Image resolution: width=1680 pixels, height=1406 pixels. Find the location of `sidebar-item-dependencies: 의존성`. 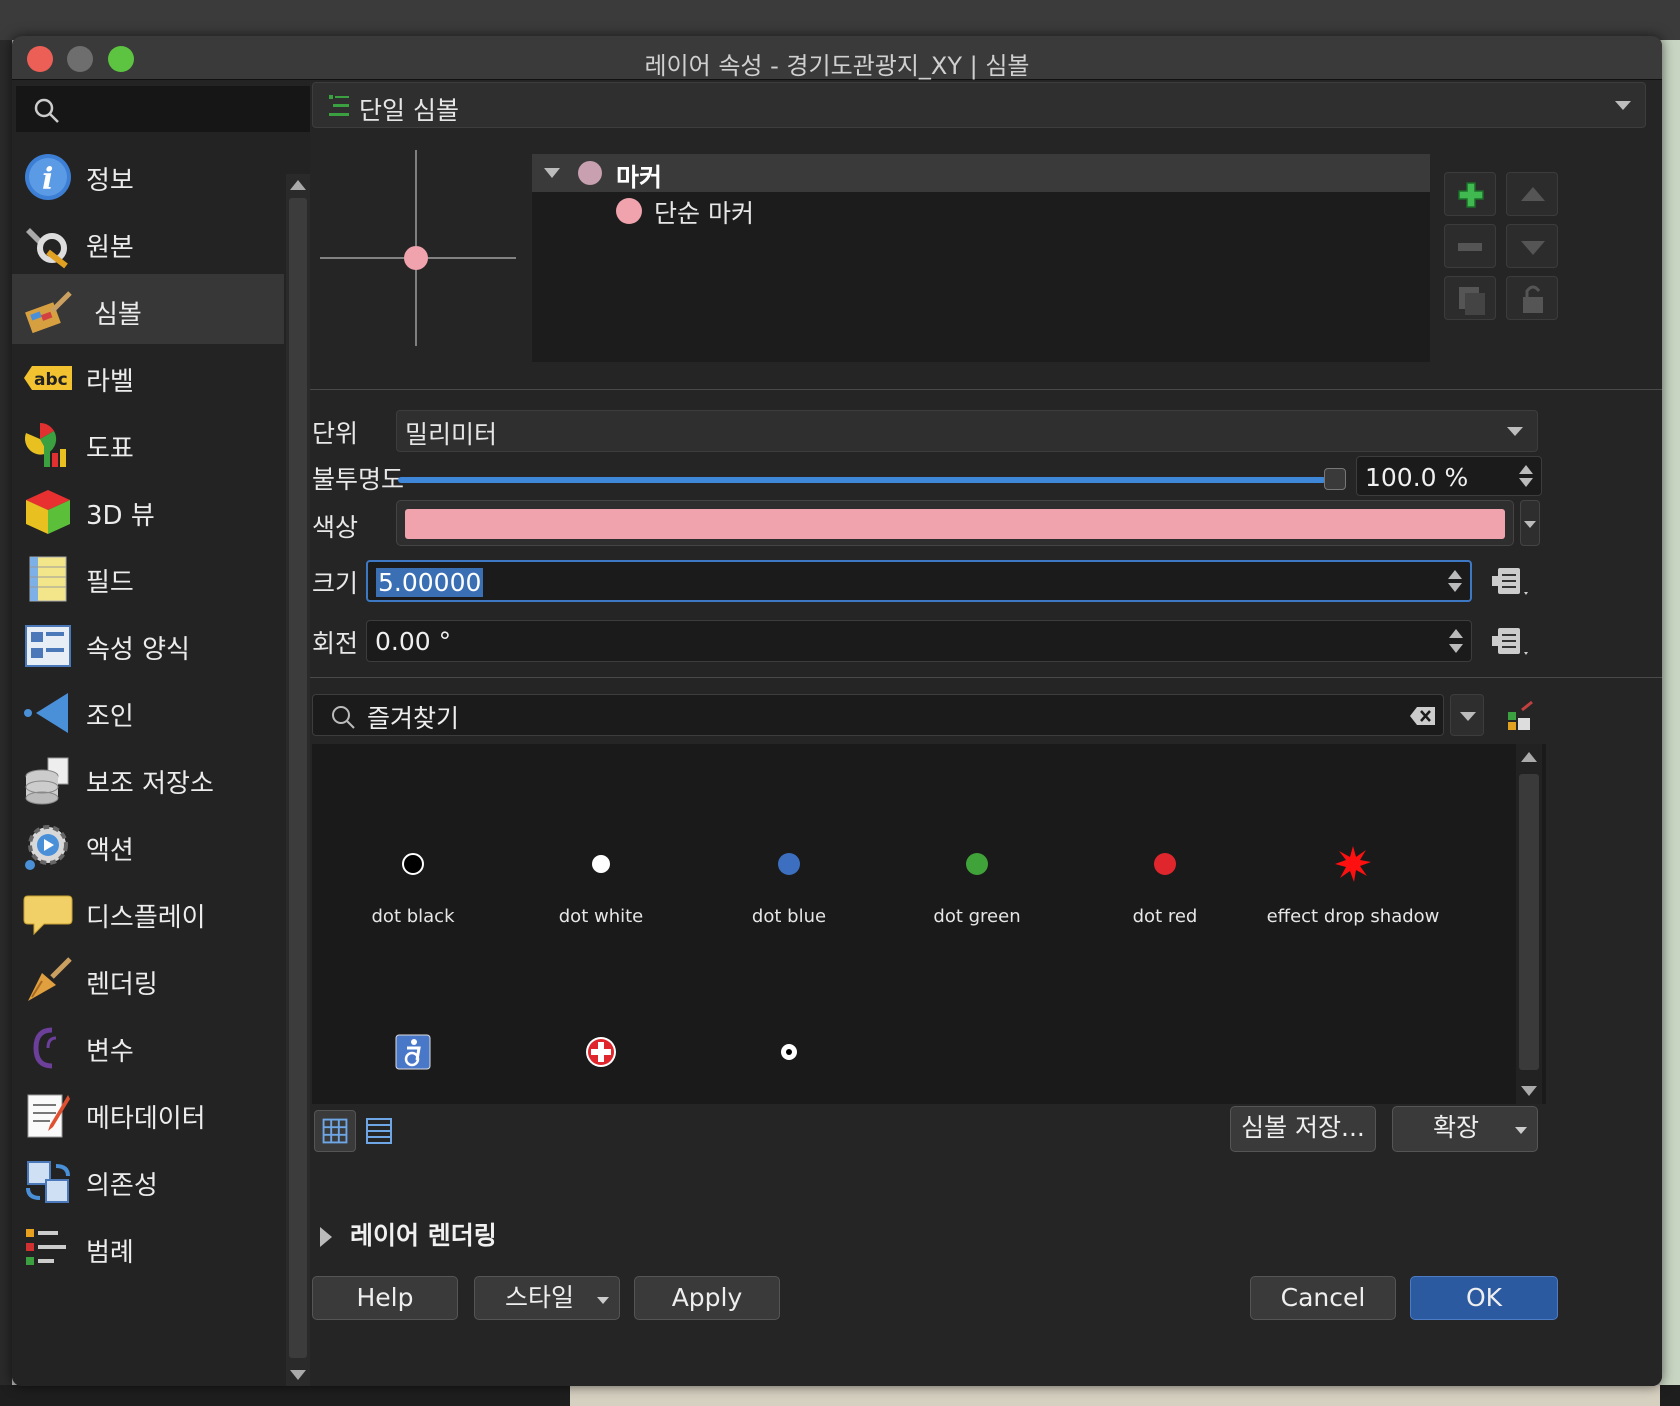

sidebar-item-dependencies: 의존성 is located at coordinates (148, 1180).